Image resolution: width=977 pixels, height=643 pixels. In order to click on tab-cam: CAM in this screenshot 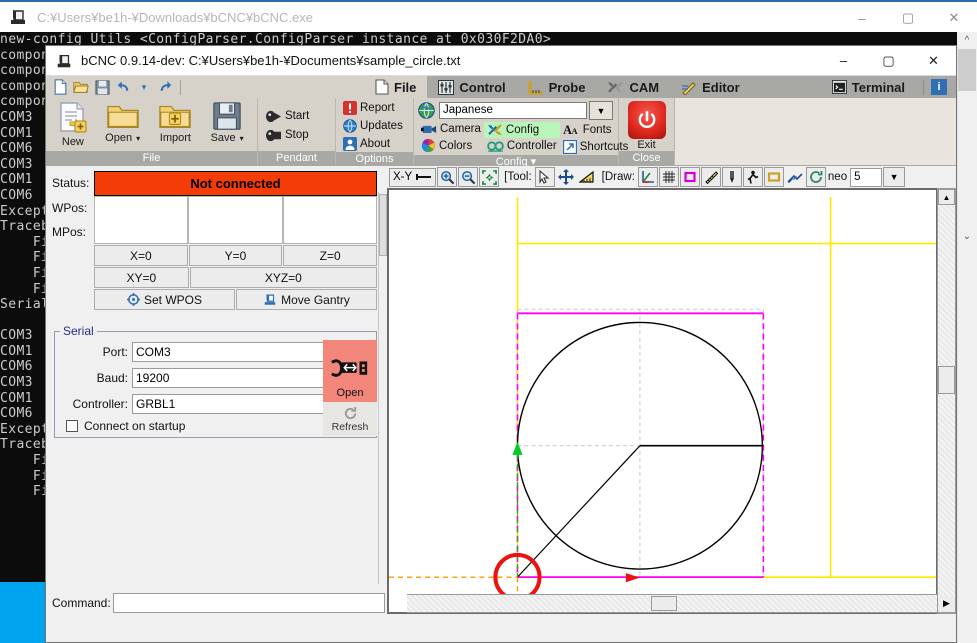, I will do `click(633, 87)`.